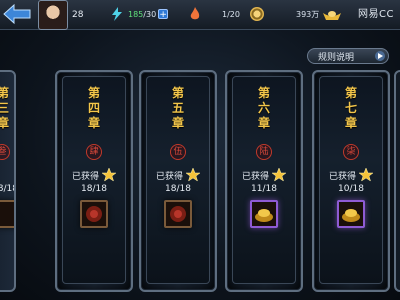 This screenshot has width=400, height=300. I want to click on watermark: 网易CC, so click(376, 14).